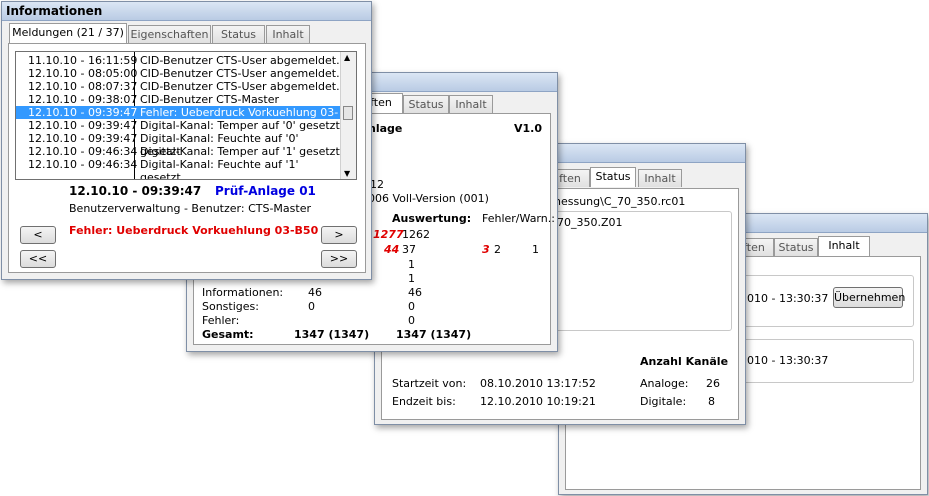 Image resolution: width=929 pixels, height=496 pixels. Describe the element at coordinates (377, 184) in the screenshot. I see `props-line-1: 12` at that location.